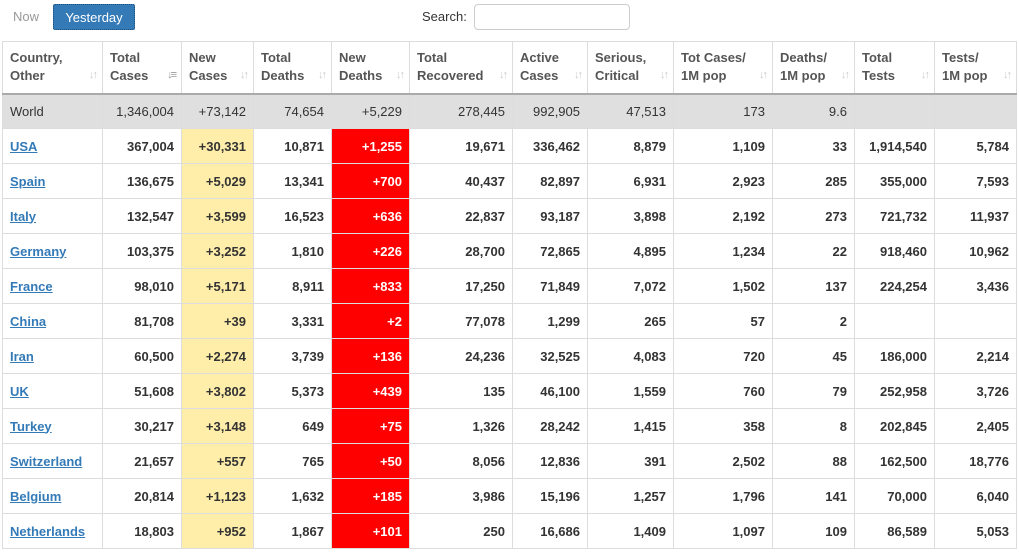 The height and width of the screenshot is (552, 1019). I want to click on cell: 82,897, so click(550, 181).